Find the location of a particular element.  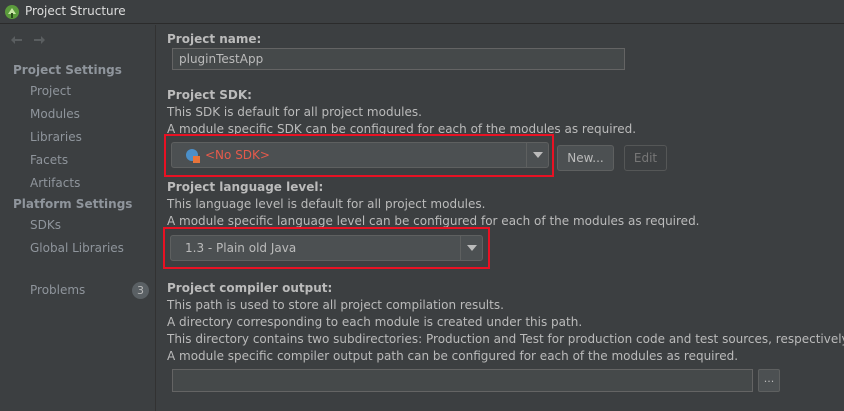

project-sdk-value: <No SDK> is located at coordinates (237, 155).